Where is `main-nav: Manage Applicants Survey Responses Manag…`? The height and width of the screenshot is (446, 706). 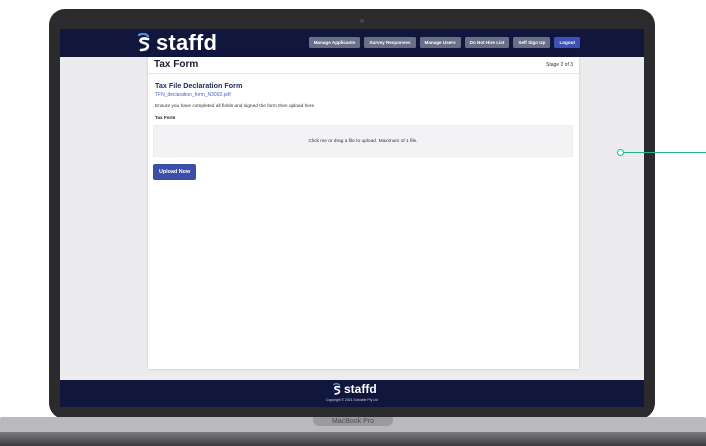
main-nav: Manage Applicants Survey Responses Manag… is located at coordinates (444, 42).